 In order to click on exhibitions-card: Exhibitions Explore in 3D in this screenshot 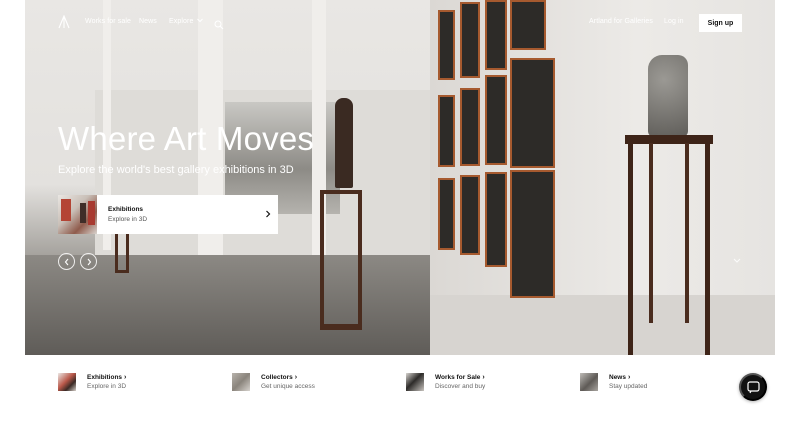, I will do `click(168, 214)`.